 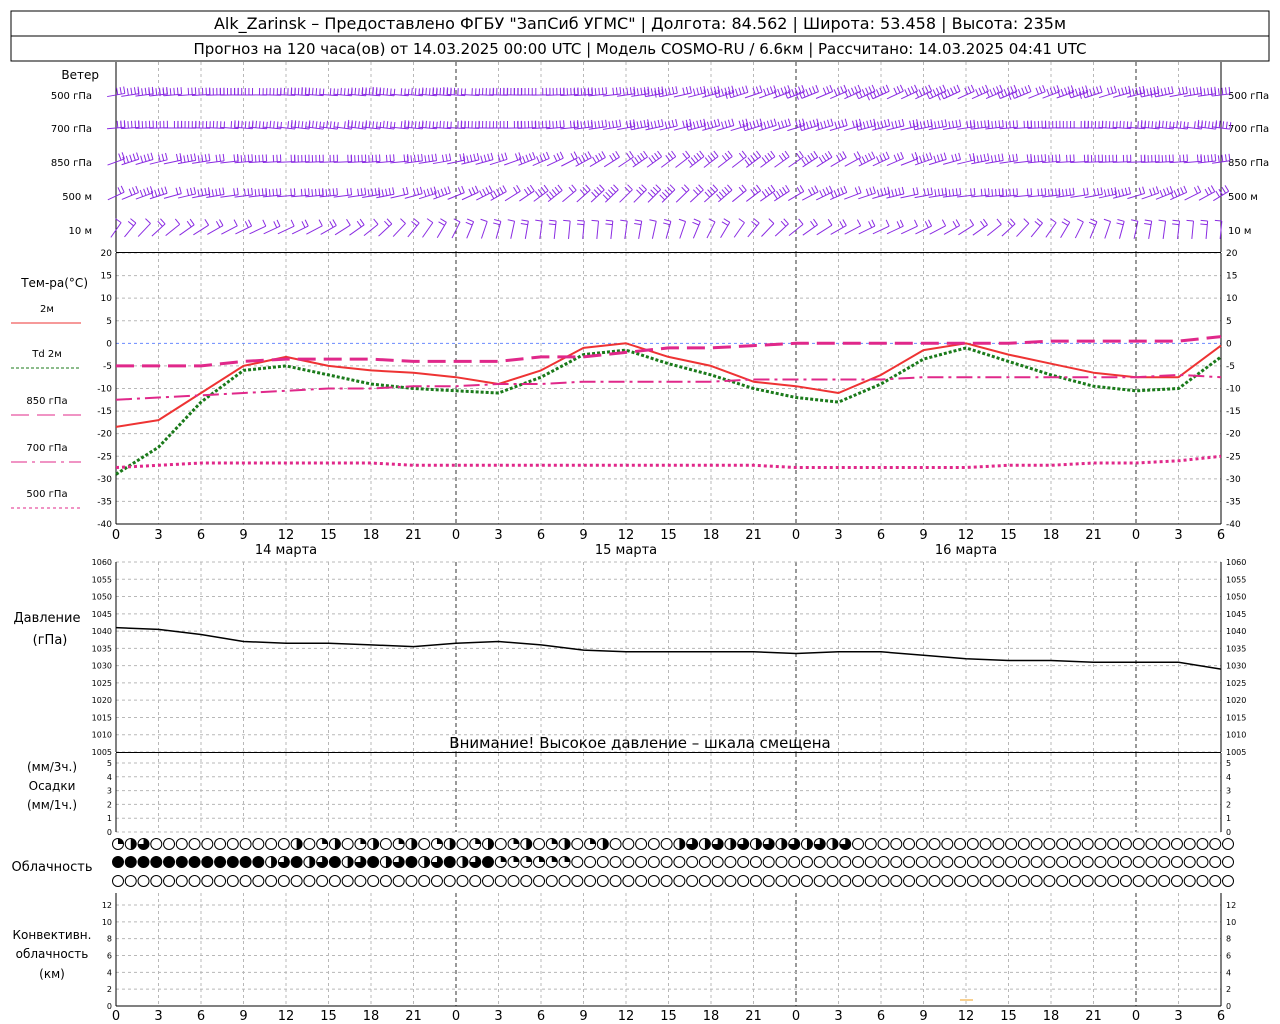 I want to click on pressure-ytick-left: 1025, so click(x=102, y=683).